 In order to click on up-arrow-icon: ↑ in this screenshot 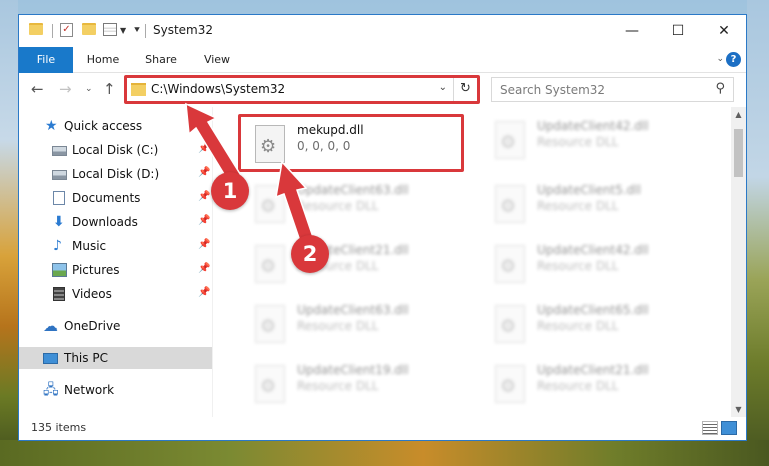, I will do `click(109, 89)`.